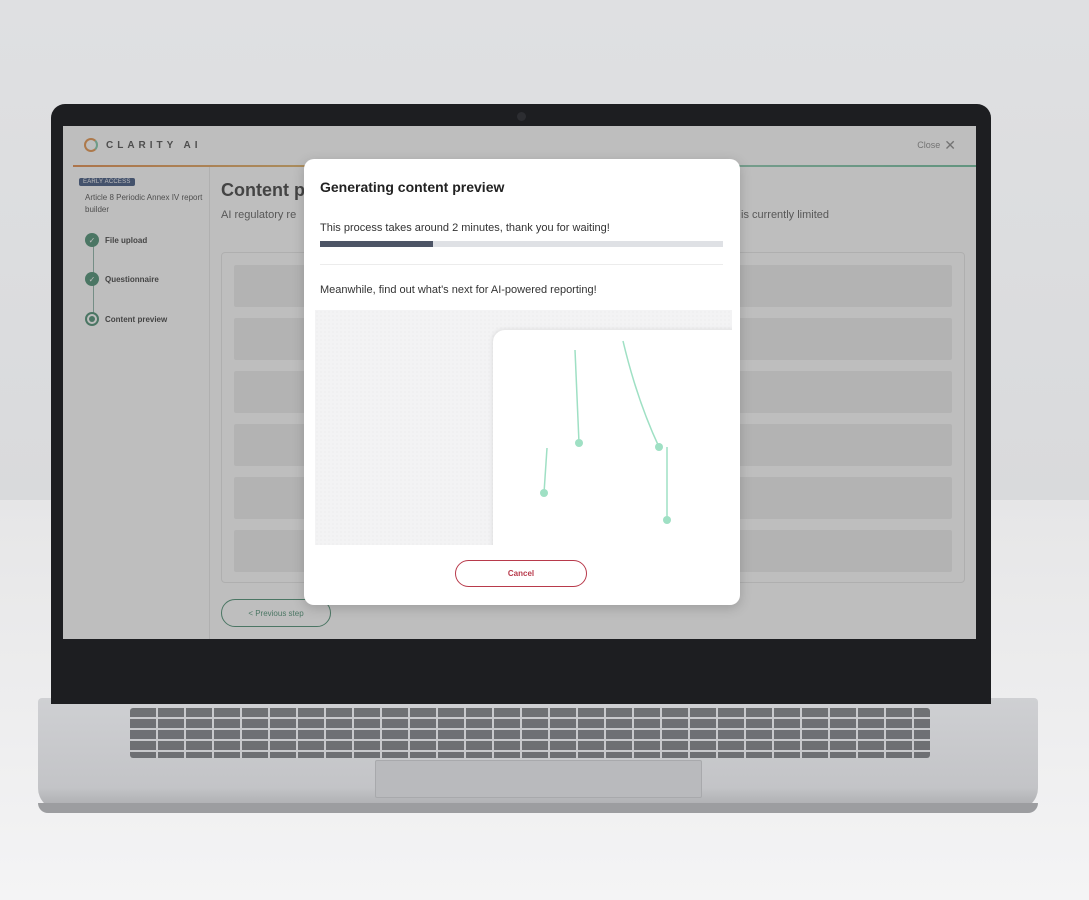 This screenshot has height=900, width=1089. Describe the element at coordinates (521, 573) in the screenshot. I see `cancel-button: Cancel` at that location.